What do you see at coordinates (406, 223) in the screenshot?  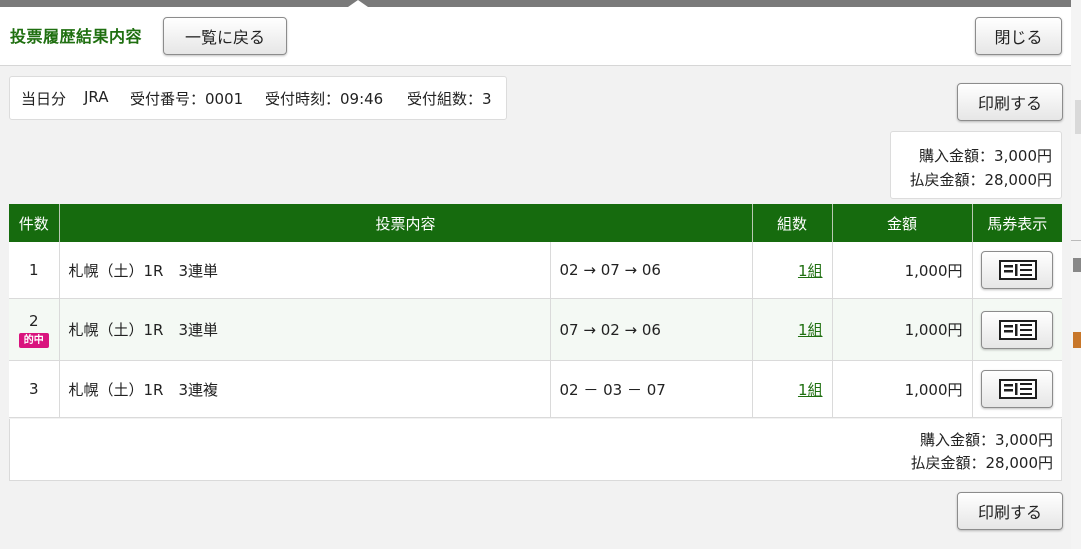 I see `header-bet-content: 投票内容` at bounding box center [406, 223].